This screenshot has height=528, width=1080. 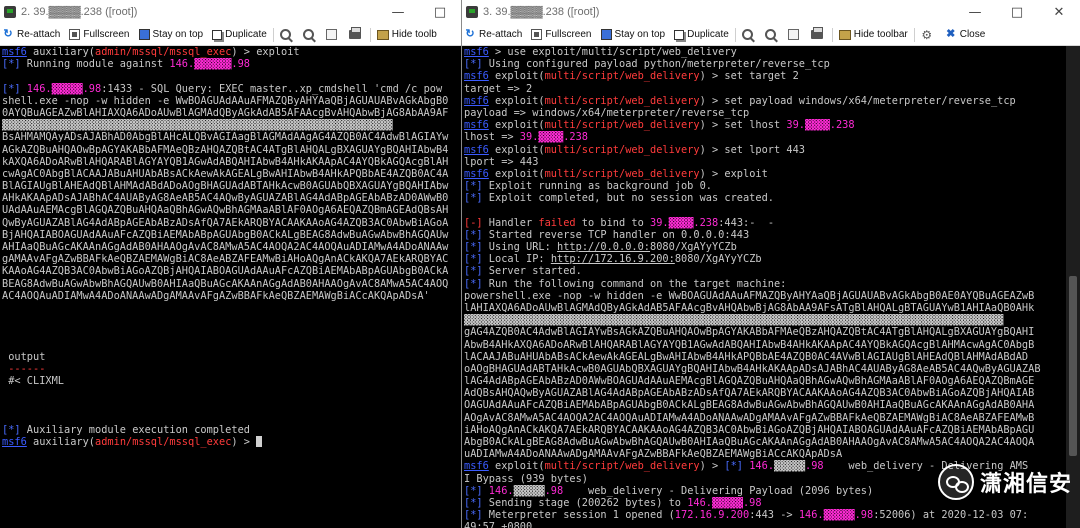 What do you see at coordinates (231, 442) in the screenshot?
I see `terminal-line: msf6 auxiliary(admin/mssql/mssql_exec) >` at bounding box center [231, 442].